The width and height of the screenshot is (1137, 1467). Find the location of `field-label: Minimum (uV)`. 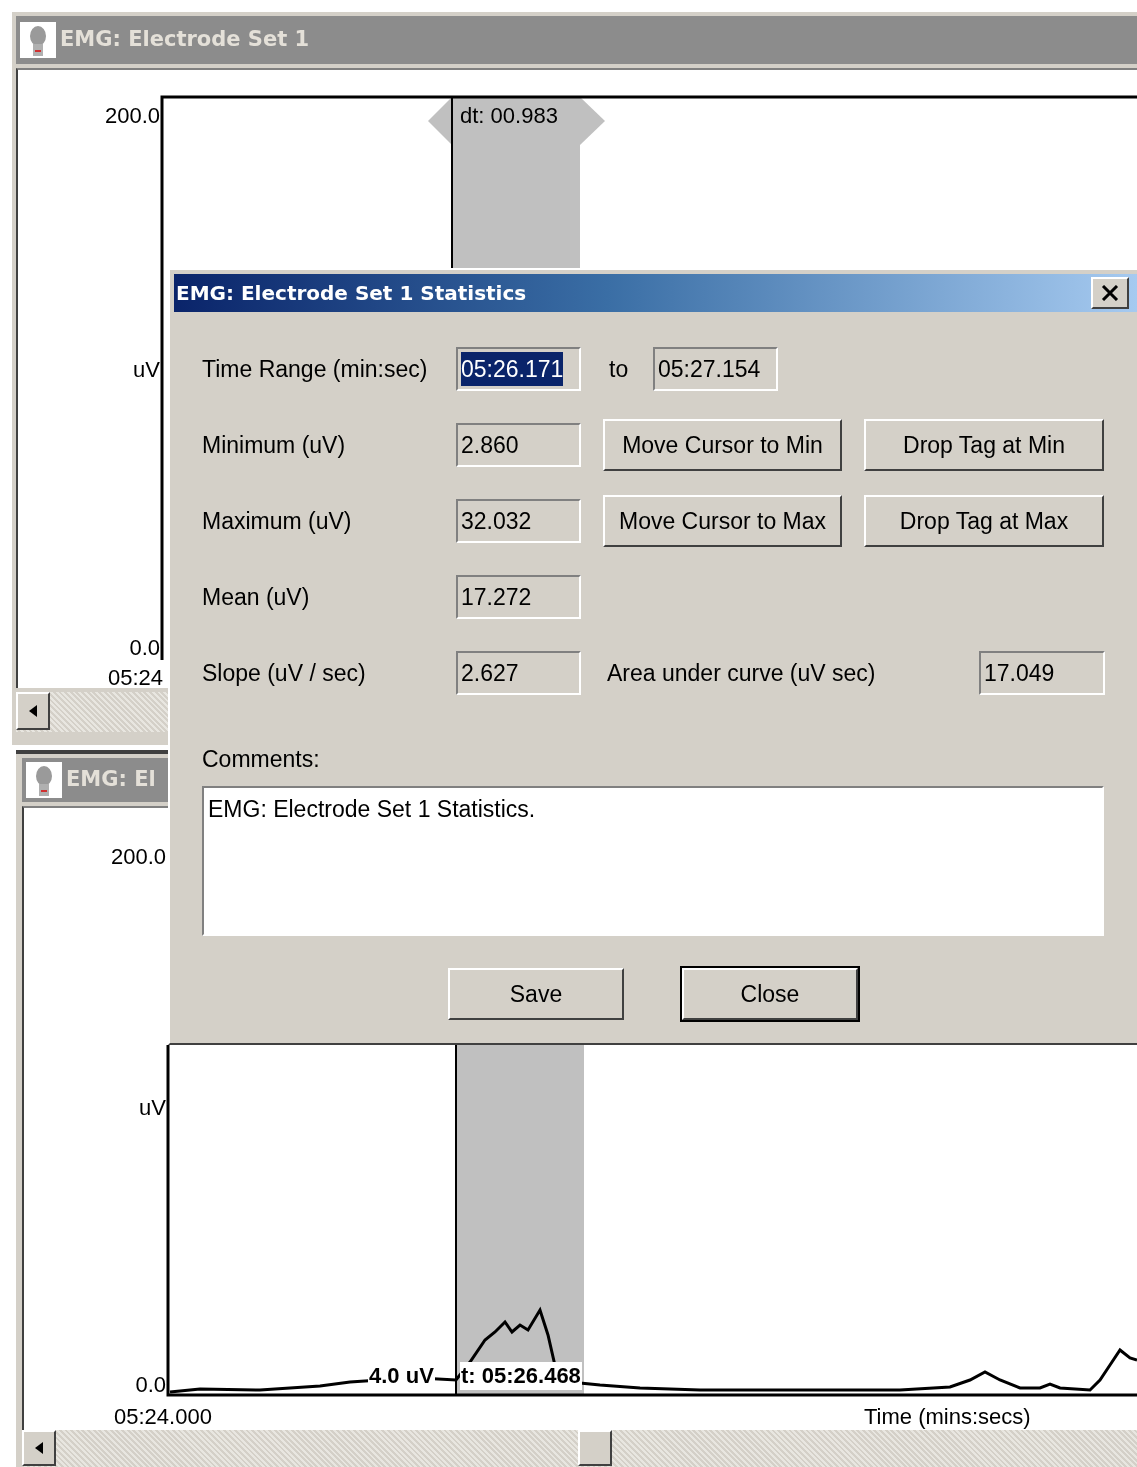

field-label: Minimum (uV) is located at coordinates (274, 445).